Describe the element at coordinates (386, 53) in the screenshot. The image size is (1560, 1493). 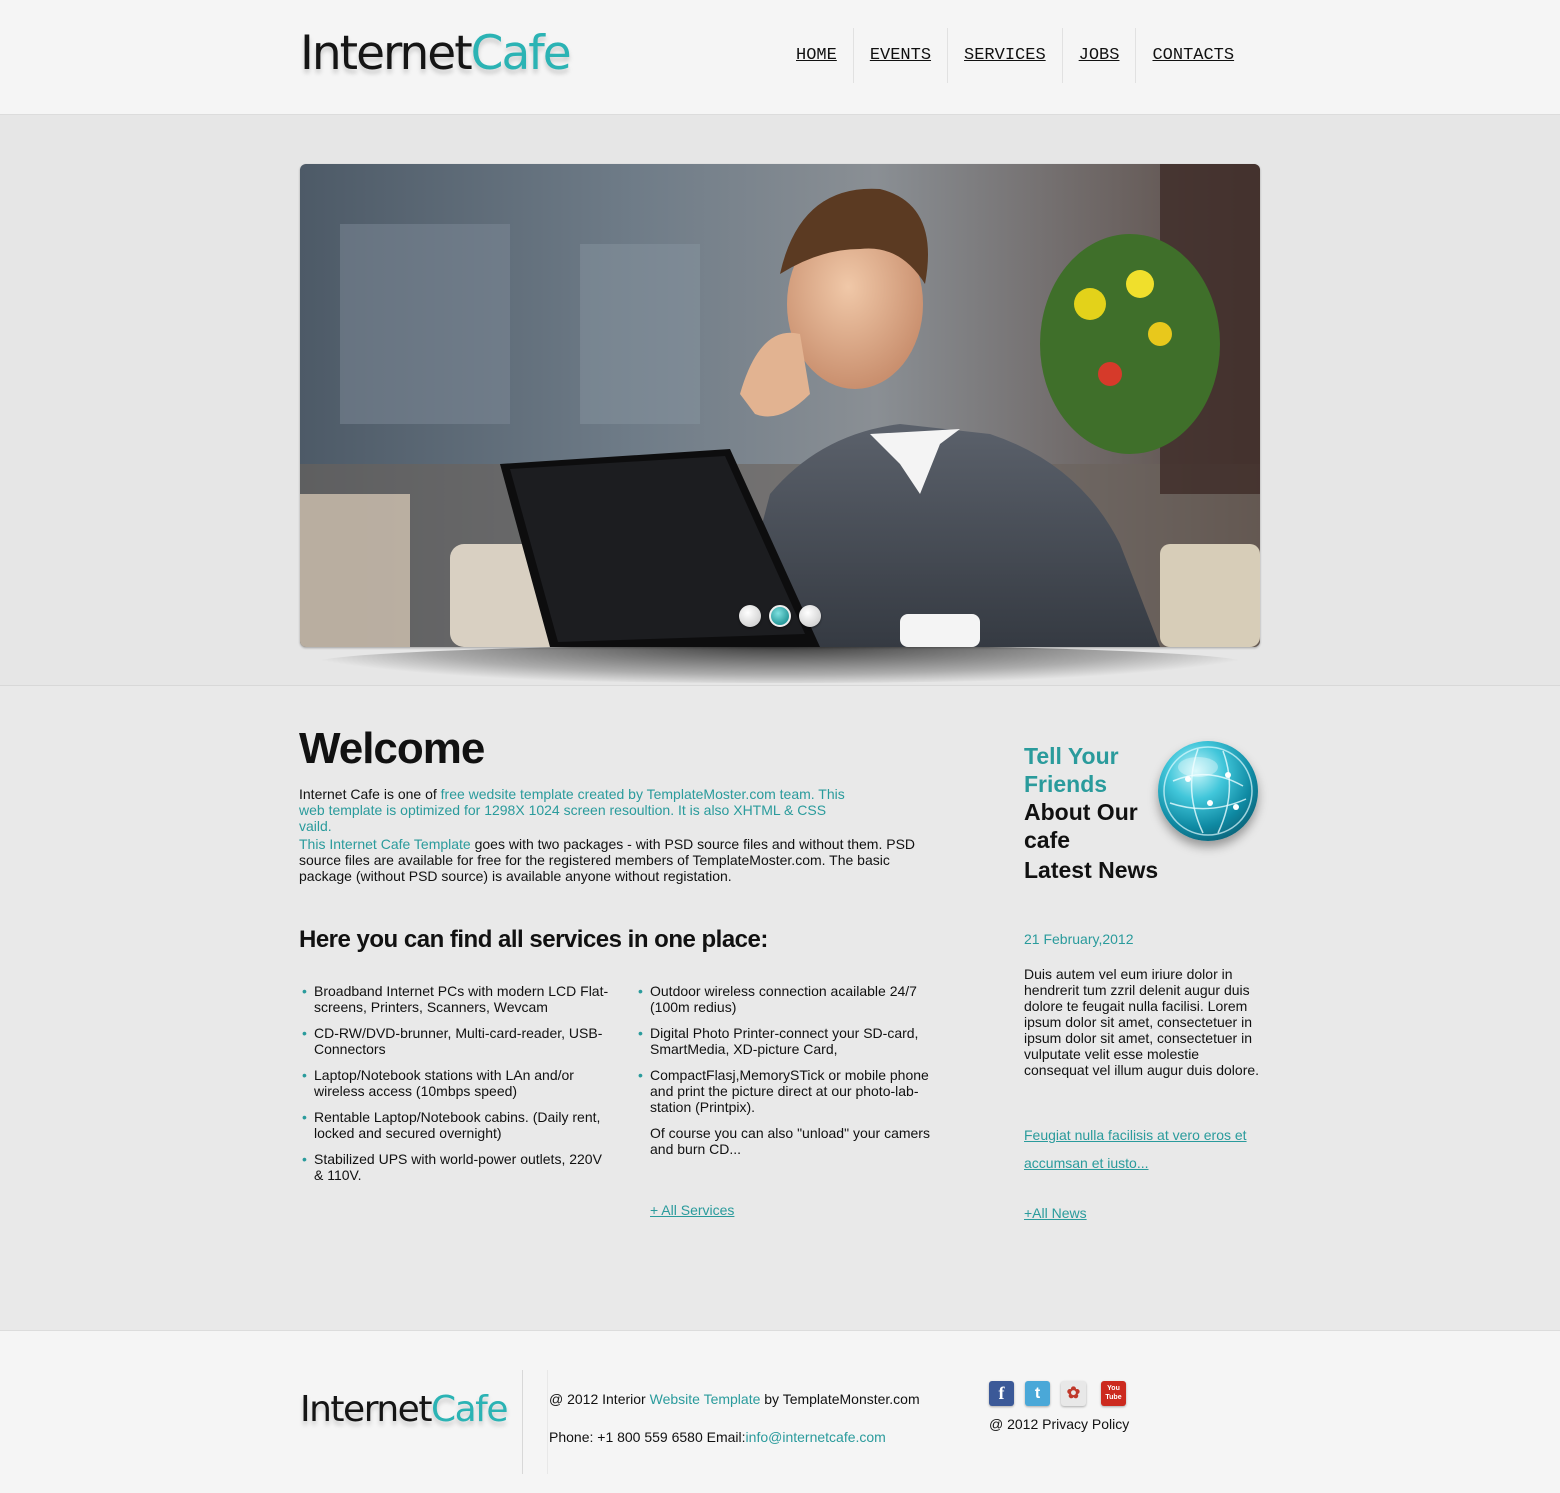
I see `logo-text-internet: Internet` at that location.